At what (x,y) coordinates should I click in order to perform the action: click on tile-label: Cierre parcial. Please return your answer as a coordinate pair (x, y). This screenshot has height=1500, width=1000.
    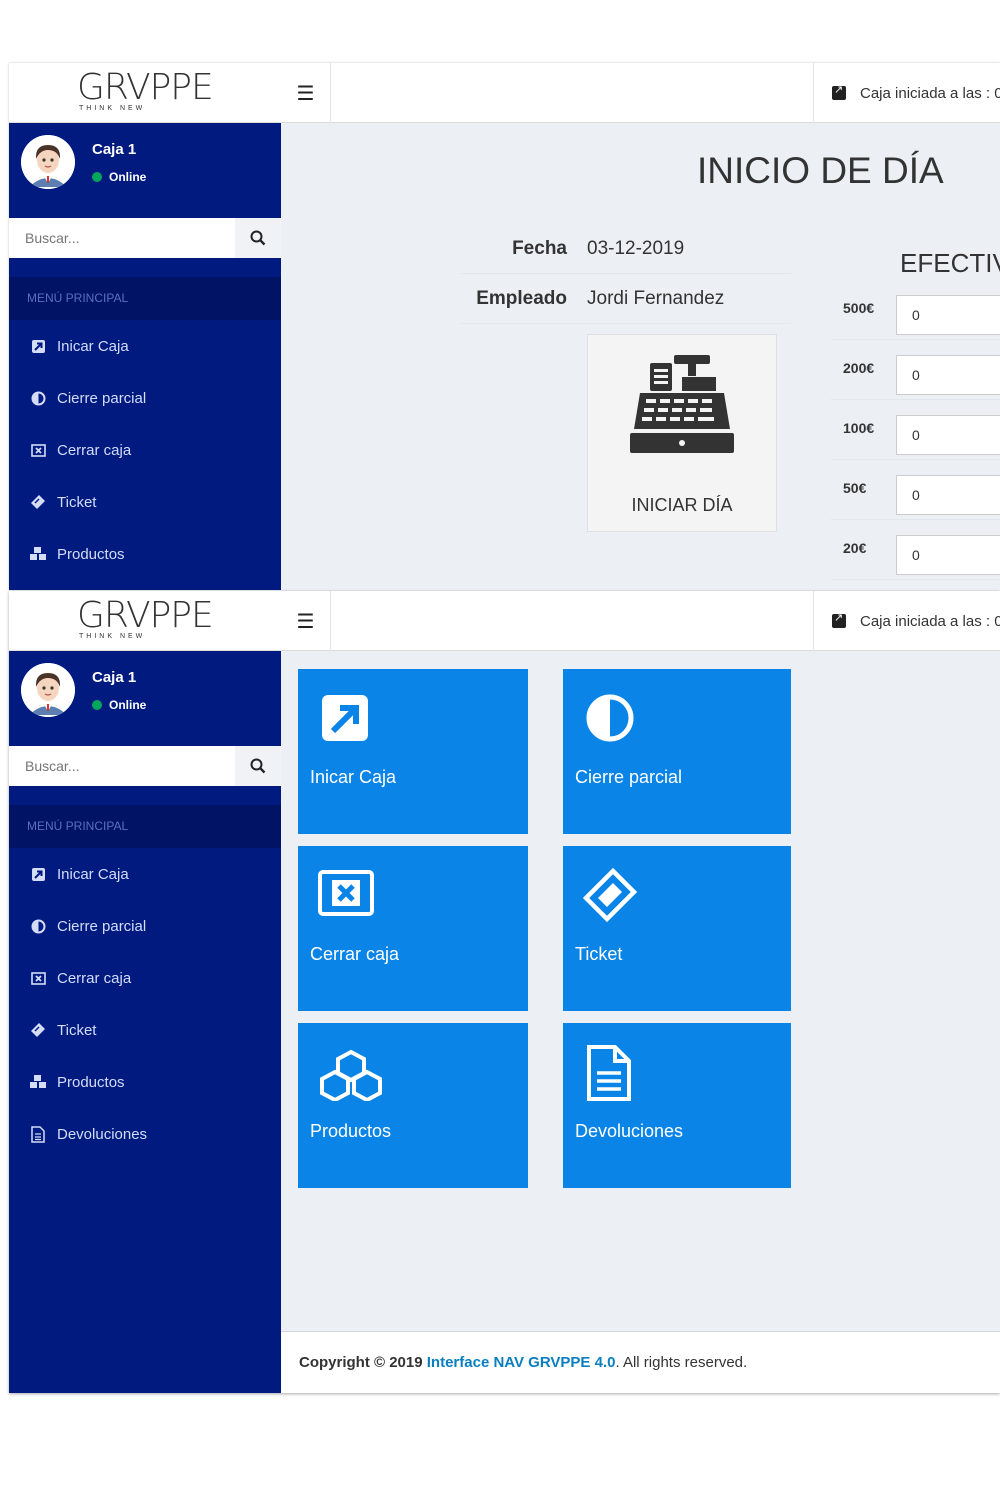
    Looking at the image, I should click on (629, 777).